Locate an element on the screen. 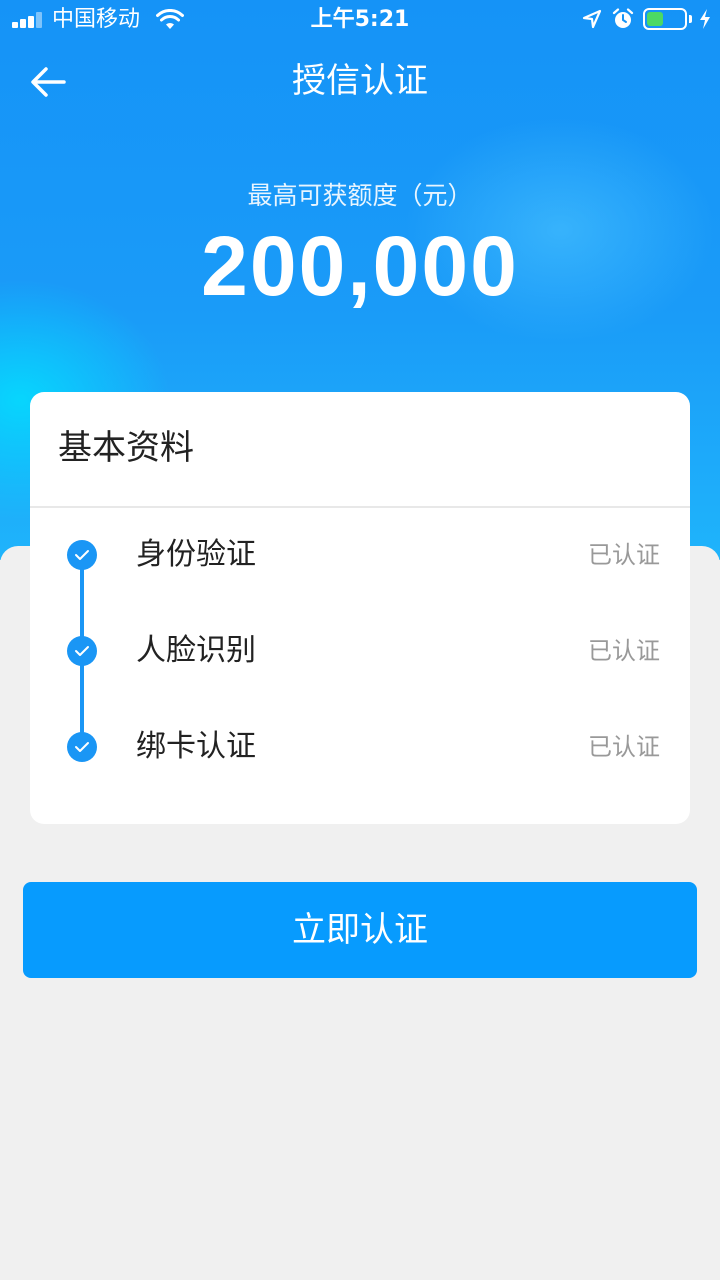 The height and width of the screenshot is (1280, 720). location-icon is located at coordinates (592, 19).